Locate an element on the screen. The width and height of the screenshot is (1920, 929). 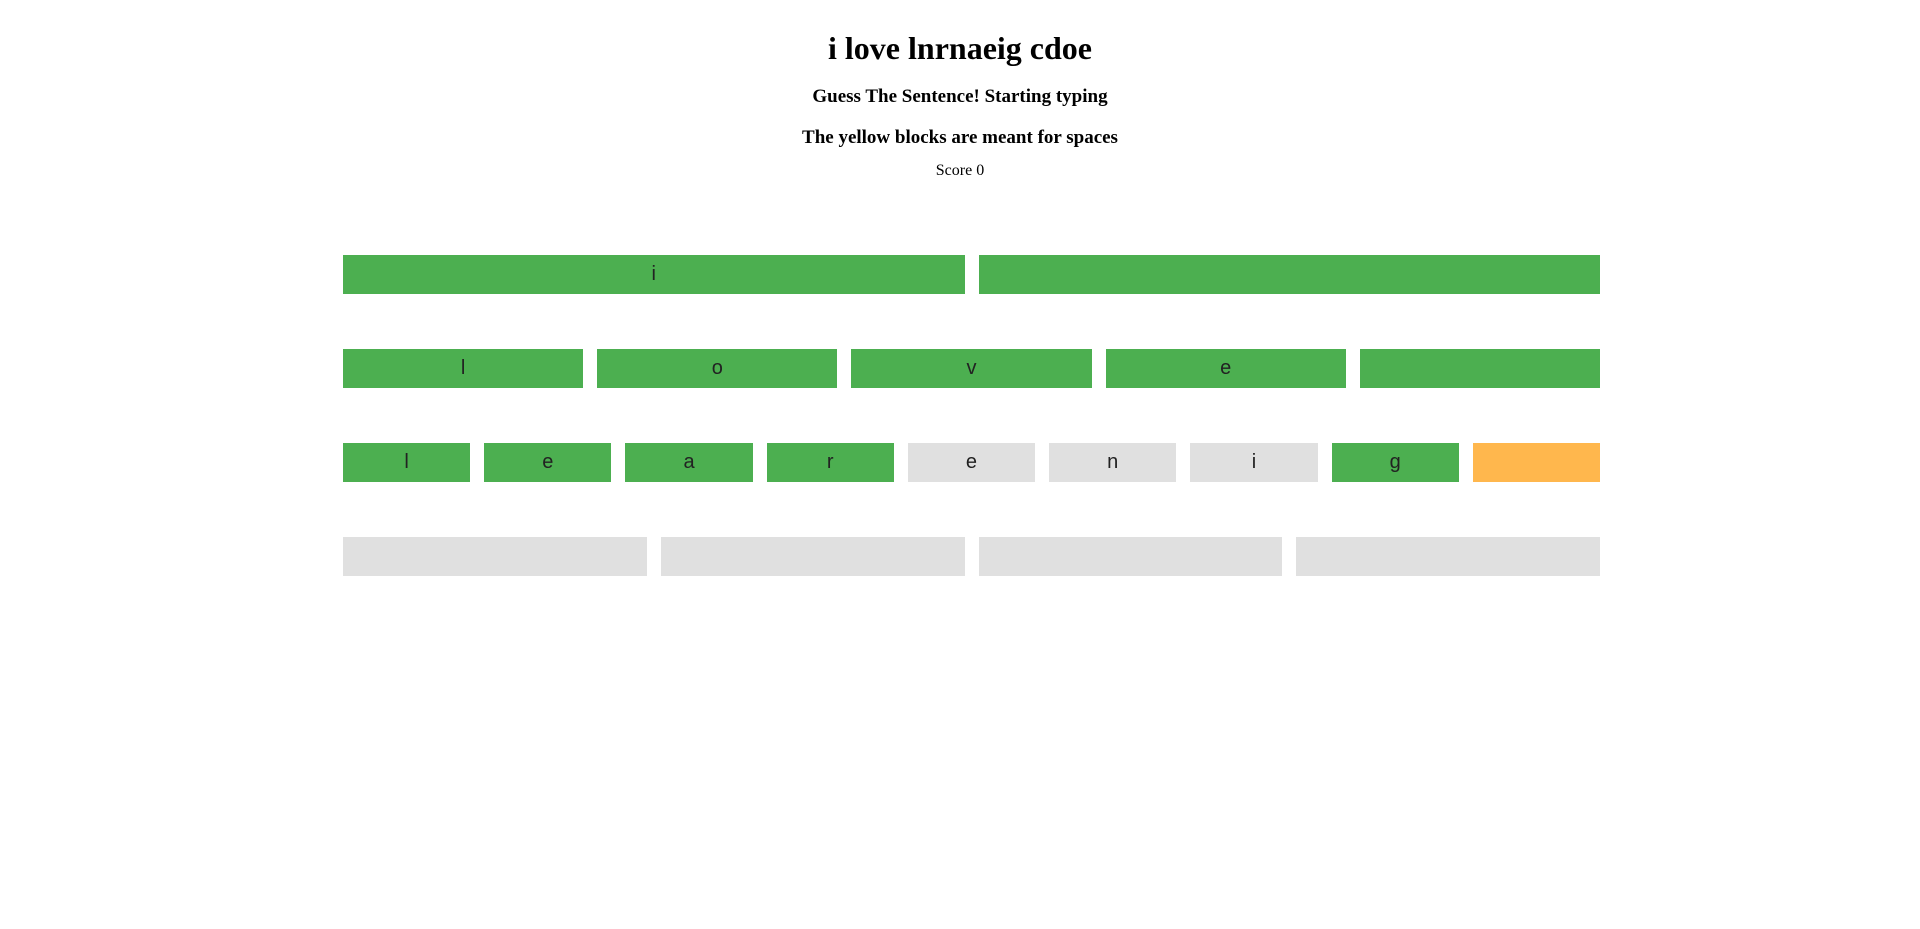
letter-tile: o is located at coordinates (717, 368).